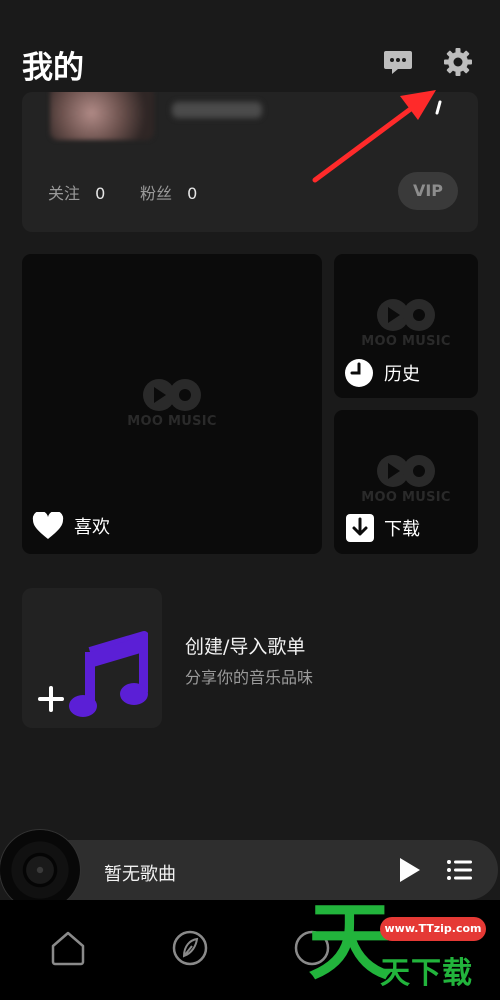 The width and height of the screenshot is (500, 1000). Describe the element at coordinates (402, 529) in the screenshot. I see `downloads-label: 下载` at that location.